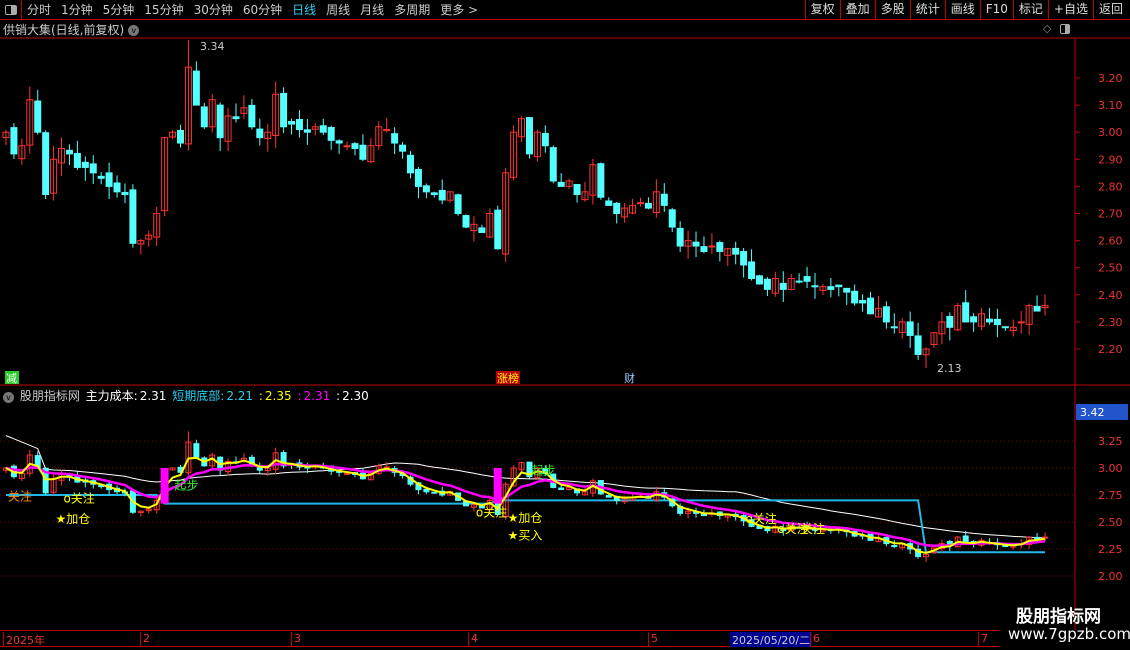 The width and height of the screenshot is (1130, 650). What do you see at coordinates (653, 639) in the screenshot?
I see `date-label: 5` at bounding box center [653, 639].